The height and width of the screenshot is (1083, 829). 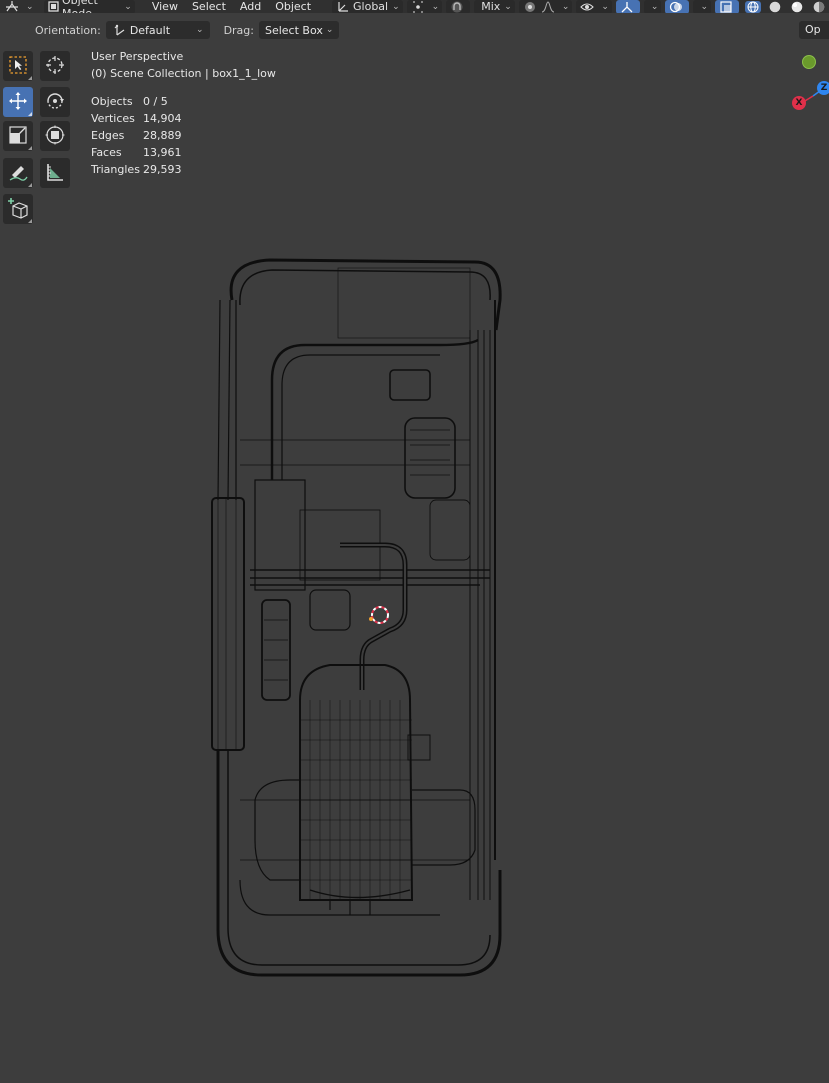 I want to click on orientation-dropdown: Default ⌄, so click(x=157, y=30).